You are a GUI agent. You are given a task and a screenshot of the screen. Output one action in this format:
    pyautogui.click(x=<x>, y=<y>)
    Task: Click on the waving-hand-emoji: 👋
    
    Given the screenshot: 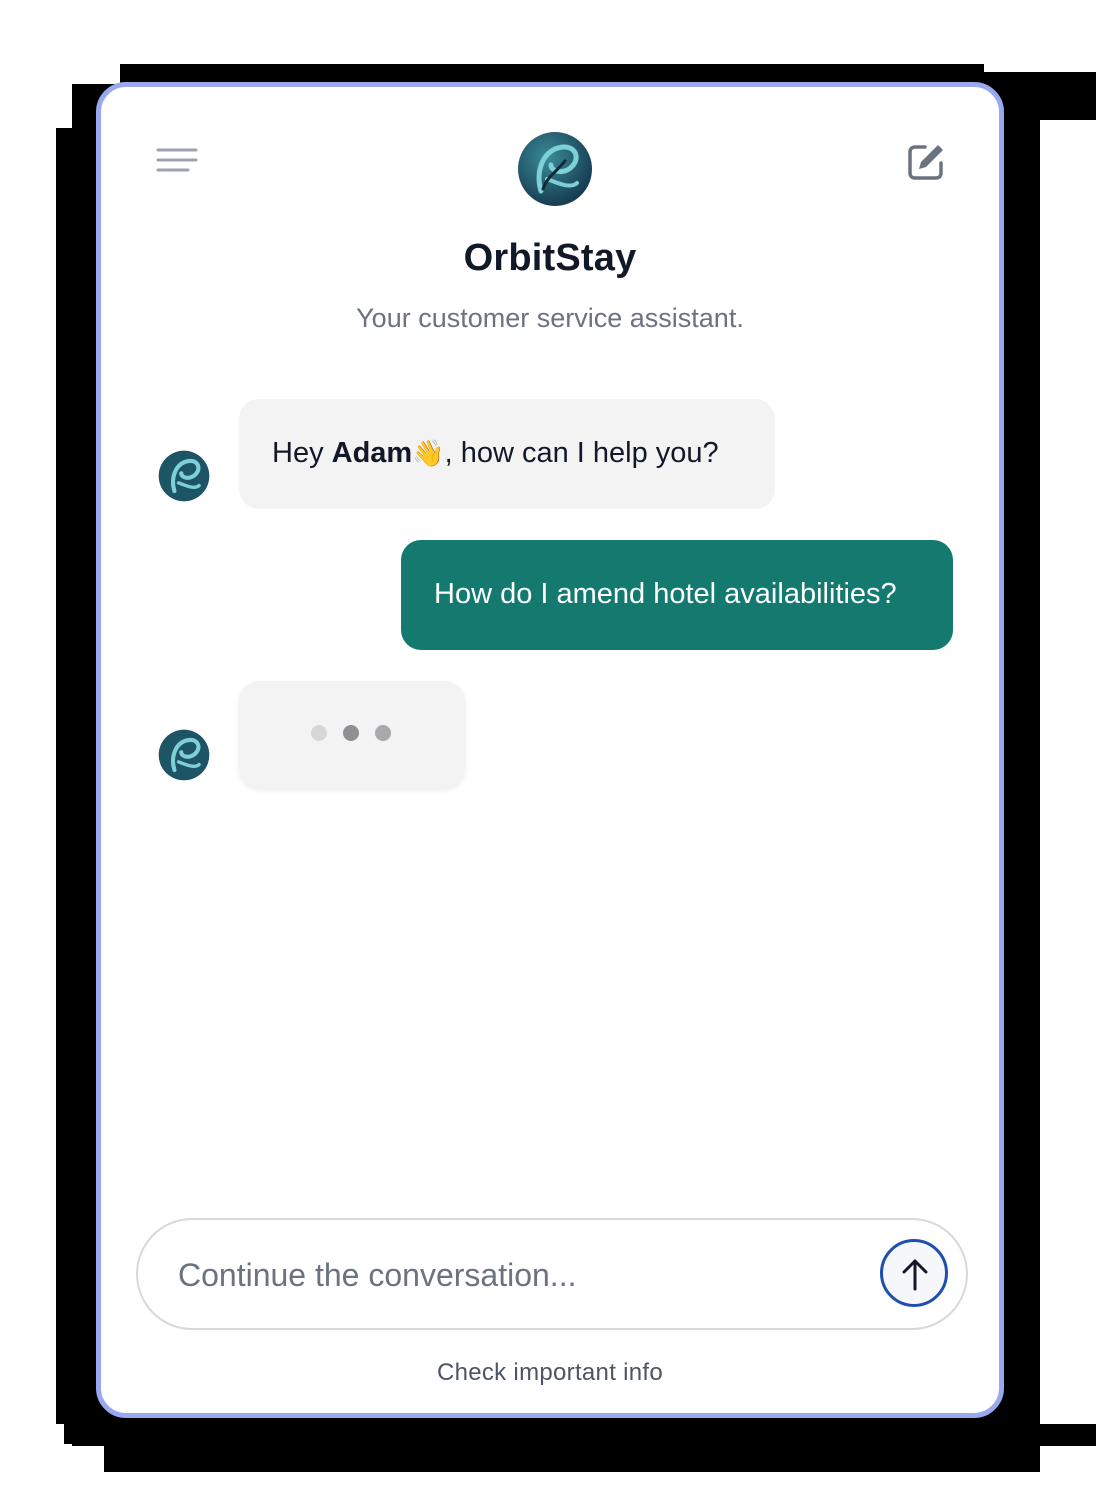 What is the action you would take?
    pyautogui.click(x=428, y=453)
    